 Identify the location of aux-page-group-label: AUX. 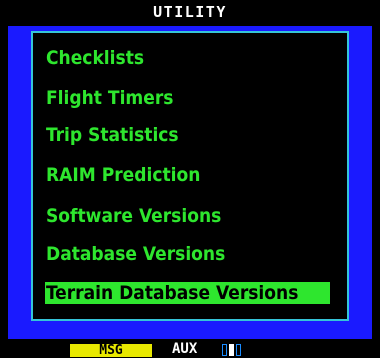
(185, 349).